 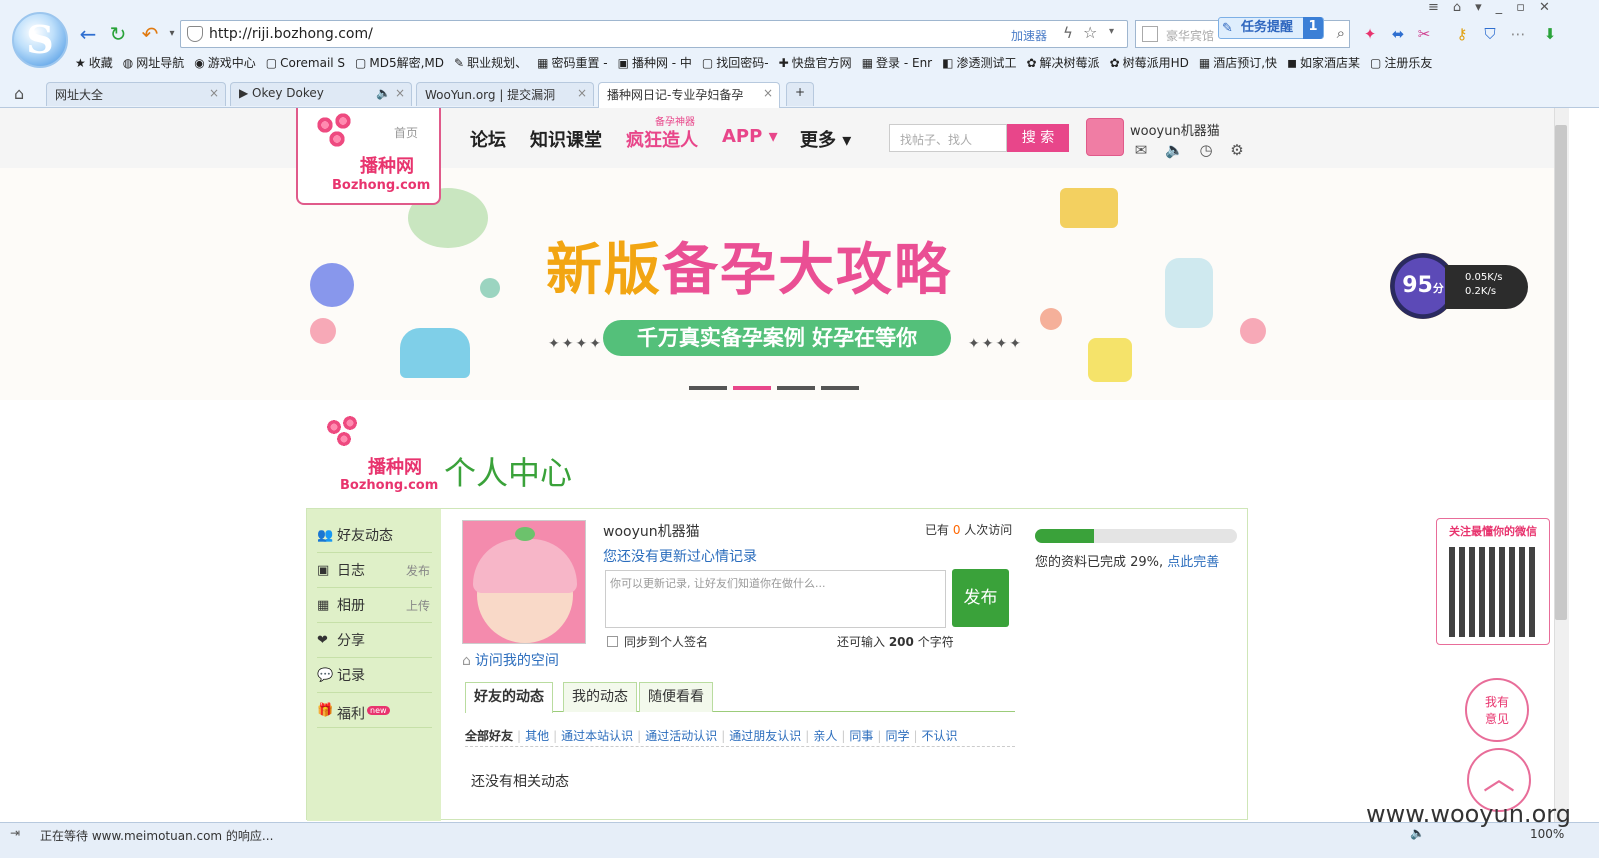 I want to click on bookmark-item: ▢ Coremail S, so click(x=305, y=63).